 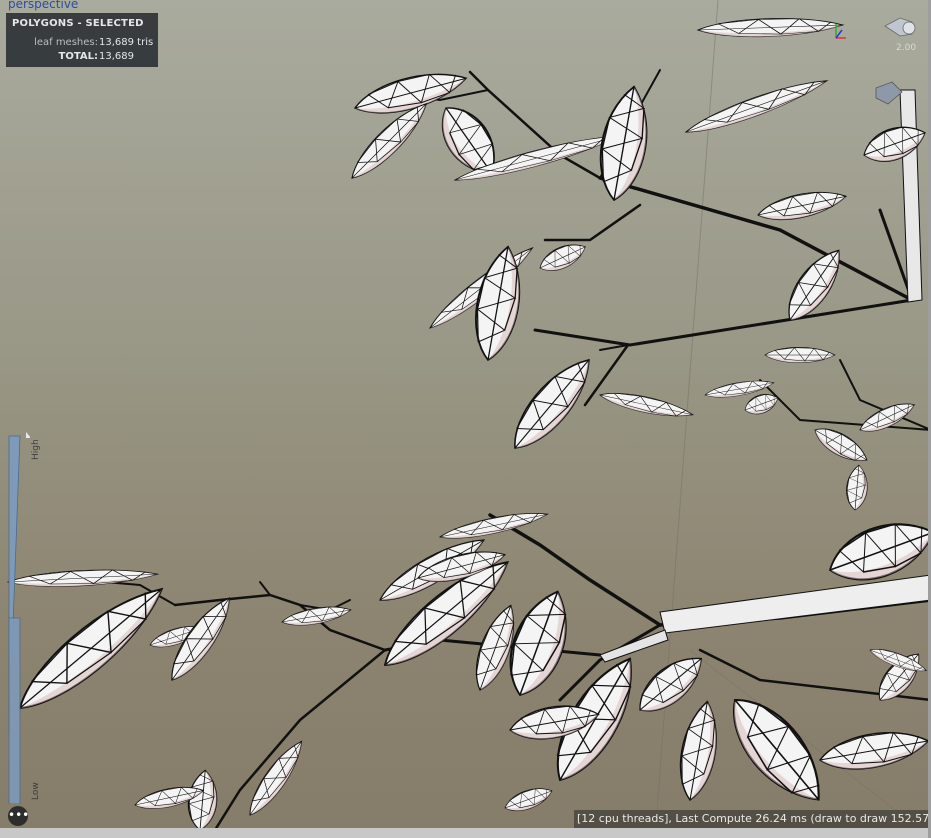 What do you see at coordinates (14, 711) in the screenshot?
I see `lod-low-range` at bounding box center [14, 711].